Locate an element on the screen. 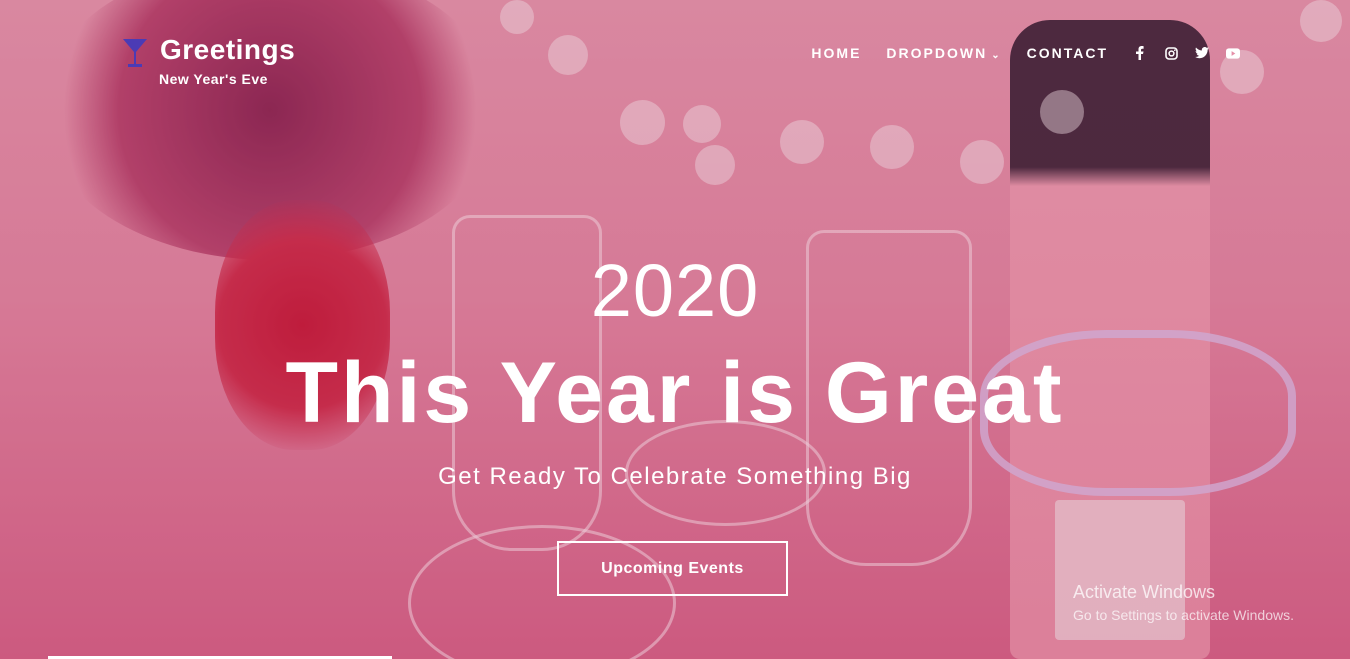 This screenshot has height=659, width=1350. nav-item-label: HOME is located at coordinates (836, 53).